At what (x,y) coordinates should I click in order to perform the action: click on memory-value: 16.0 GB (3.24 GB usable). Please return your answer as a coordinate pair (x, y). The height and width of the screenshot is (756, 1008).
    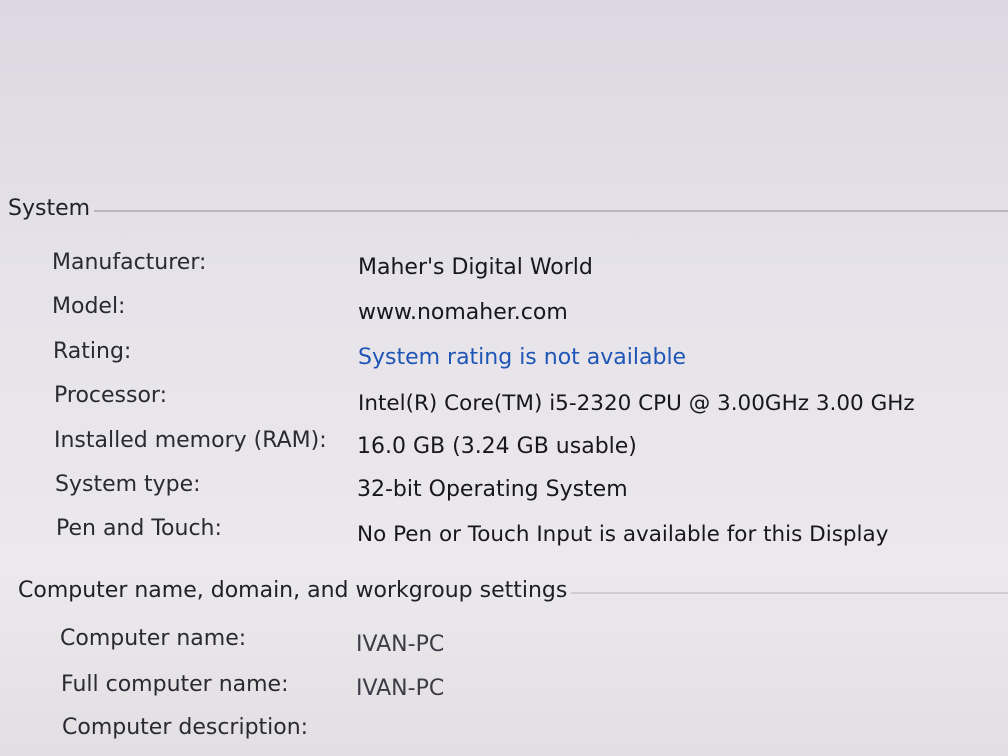
    Looking at the image, I should click on (497, 446).